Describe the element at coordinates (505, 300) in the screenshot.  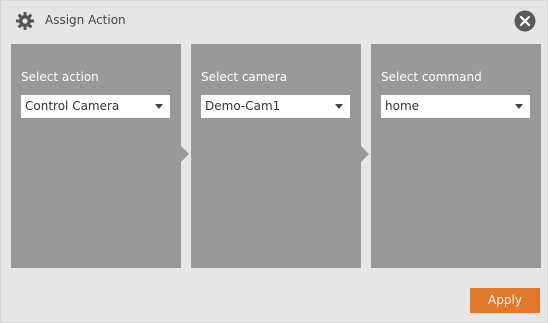
I see `apply-button: Apply` at that location.